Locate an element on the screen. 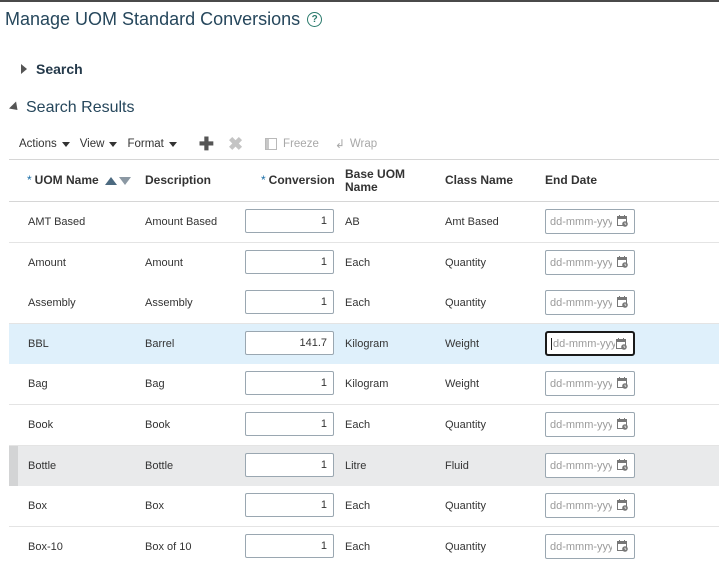  search-section-toggle: Search is located at coordinates (52, 69).